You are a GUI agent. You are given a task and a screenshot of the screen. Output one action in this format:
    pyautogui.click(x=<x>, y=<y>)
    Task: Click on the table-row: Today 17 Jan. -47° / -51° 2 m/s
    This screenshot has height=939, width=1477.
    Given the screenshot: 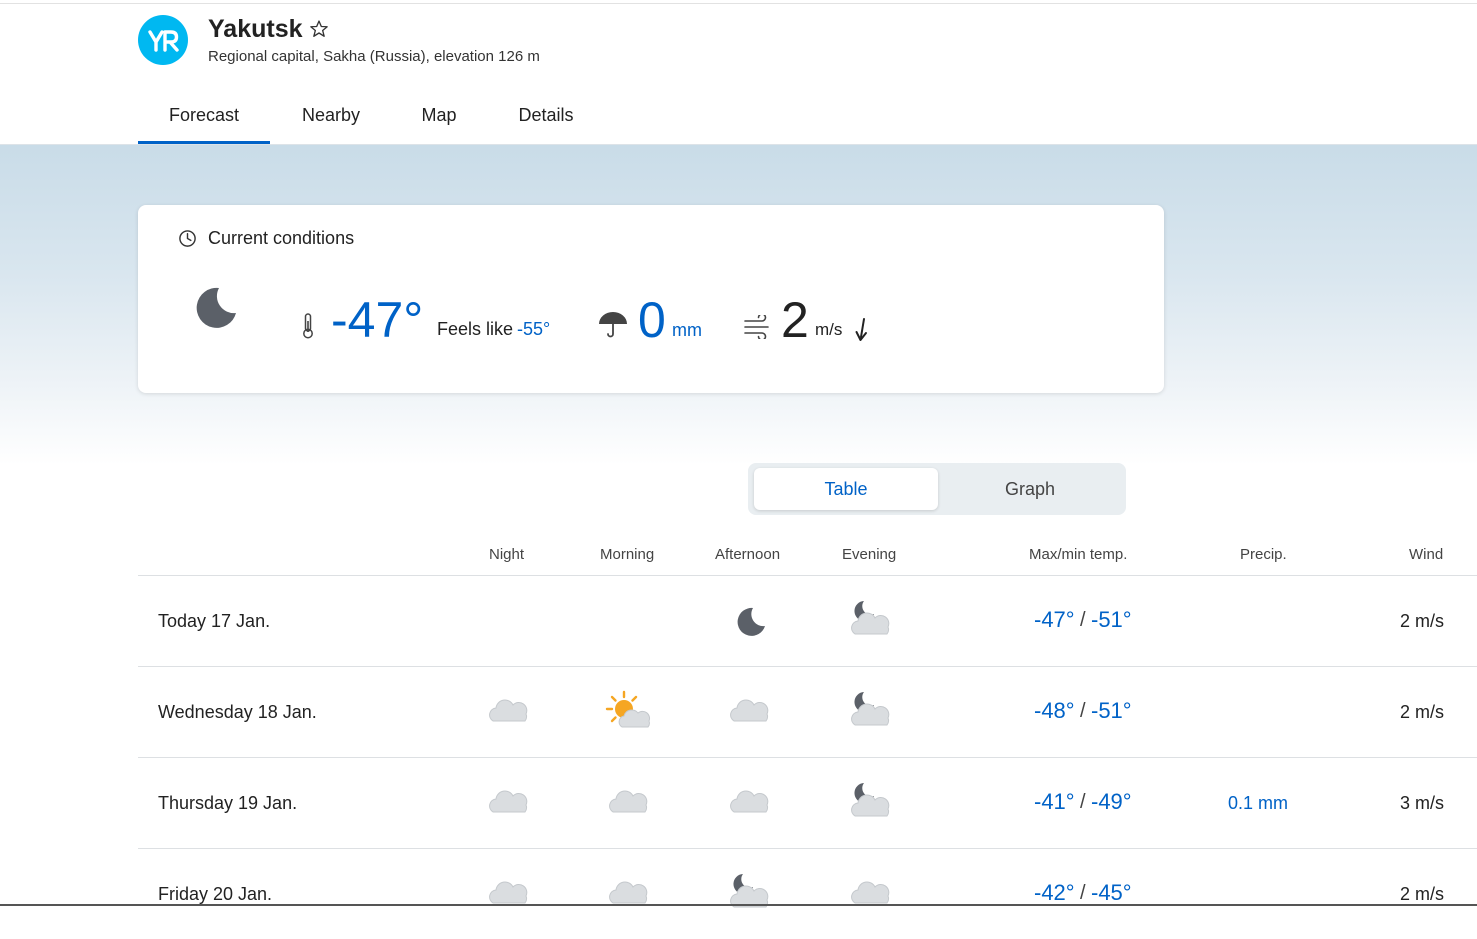 What is the action you would take?
    pyautogui.click(x=807, y=620)
    